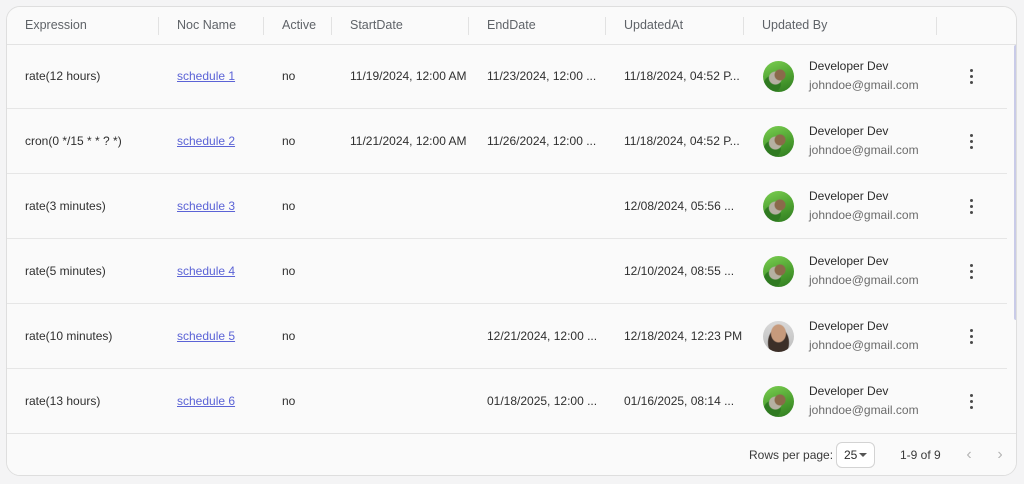  What do you see at coordinates (675, 25) in the screenshot?
I see `column-header-updated-at: UpdatedAt` at bounding box center [675, 25].